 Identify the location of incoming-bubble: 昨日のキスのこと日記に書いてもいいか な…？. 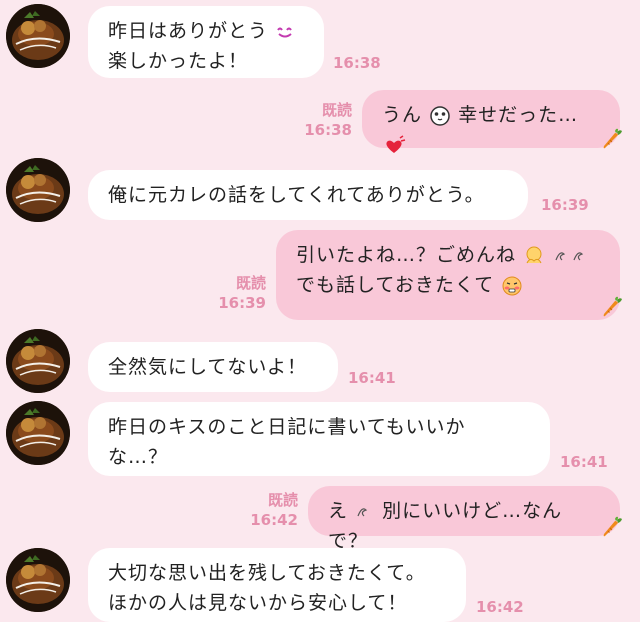
(319, 439).